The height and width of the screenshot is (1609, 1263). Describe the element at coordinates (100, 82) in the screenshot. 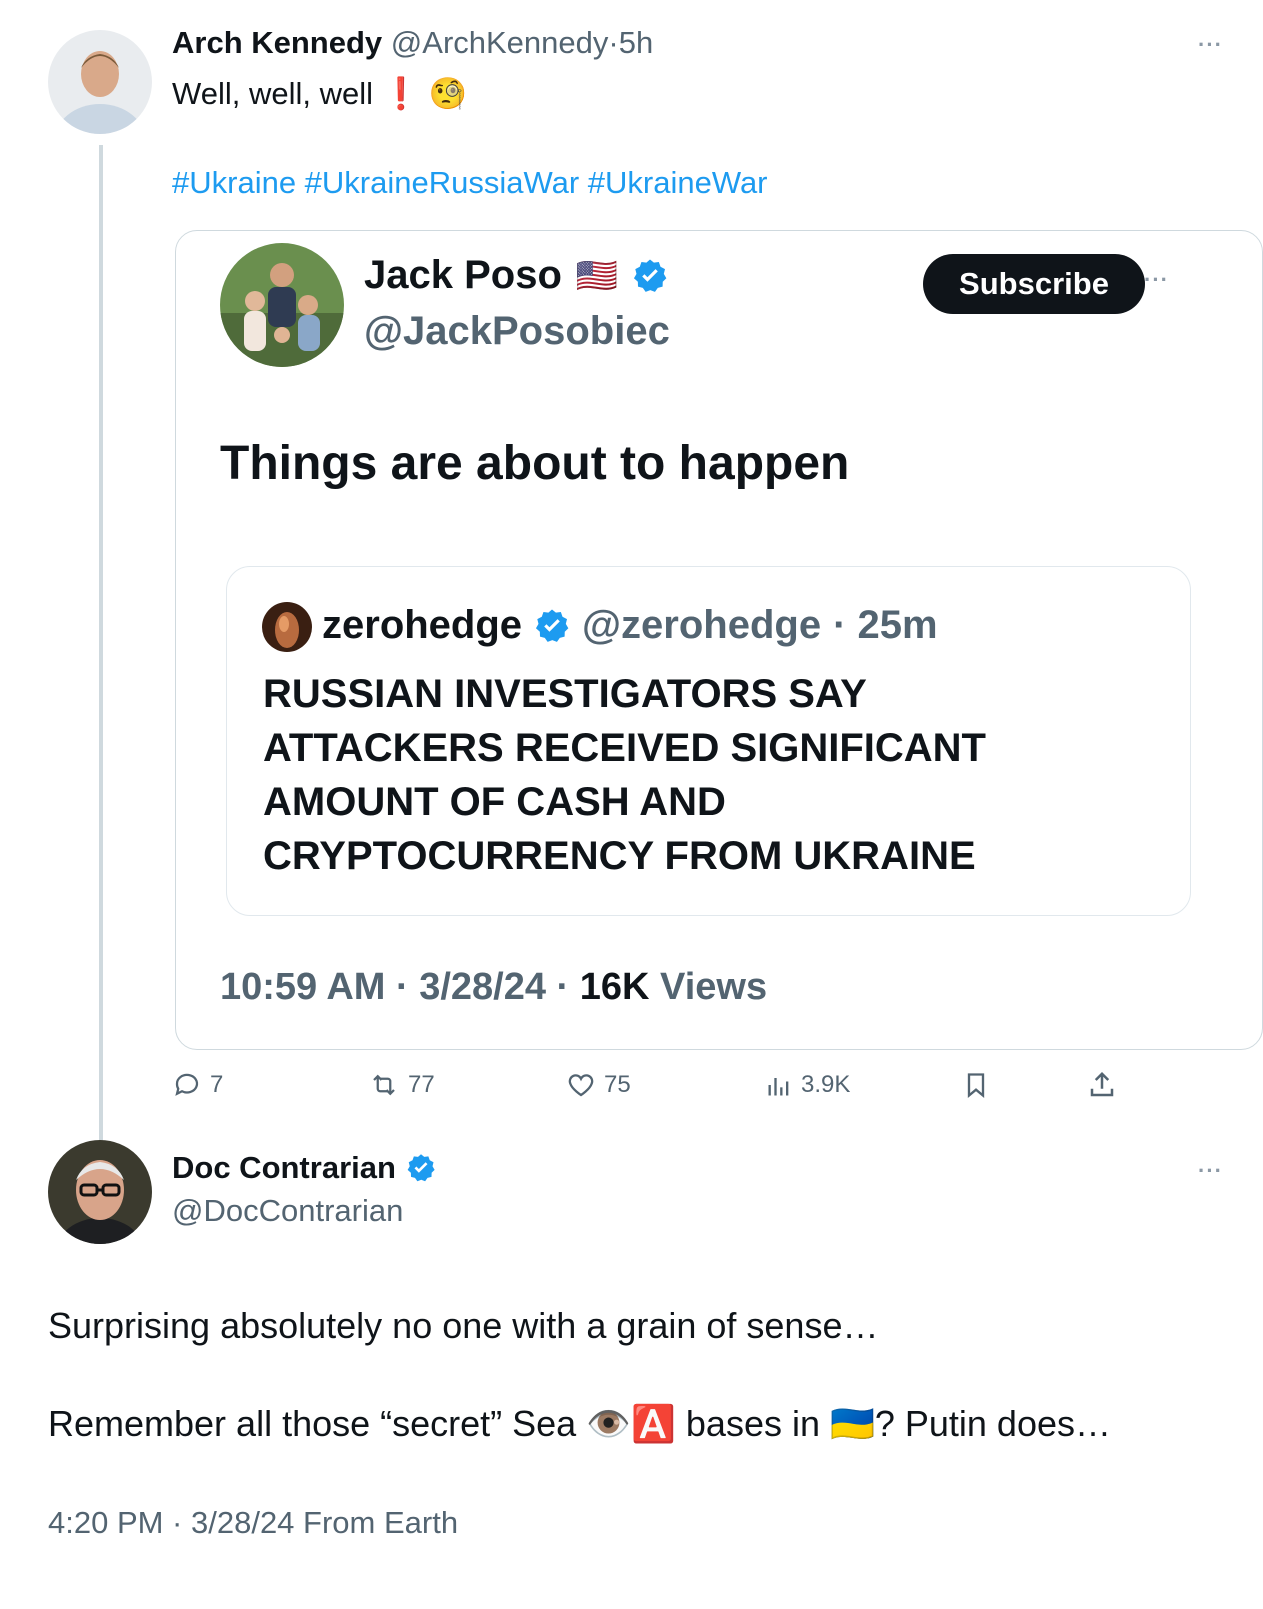

I see `avatar-arch-kennedy` at that location.